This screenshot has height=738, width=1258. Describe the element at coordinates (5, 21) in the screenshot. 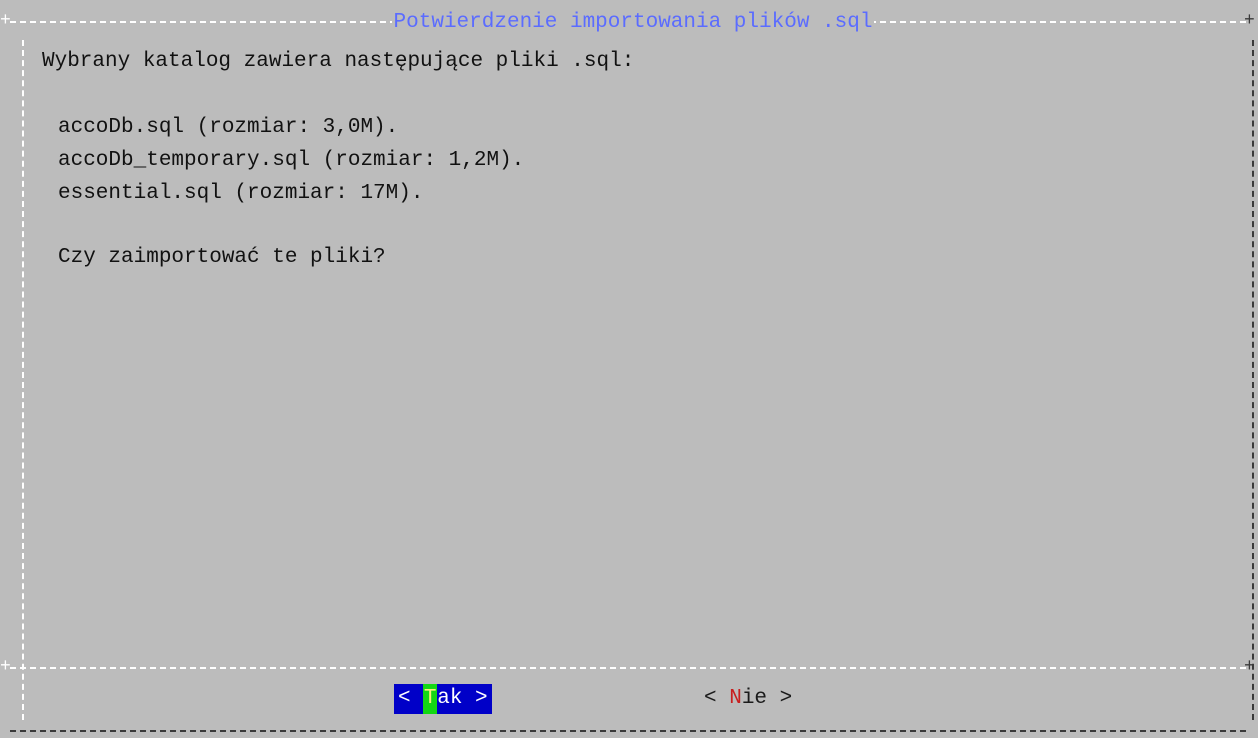

I see `dialog-corner-top-left: +` at that location.